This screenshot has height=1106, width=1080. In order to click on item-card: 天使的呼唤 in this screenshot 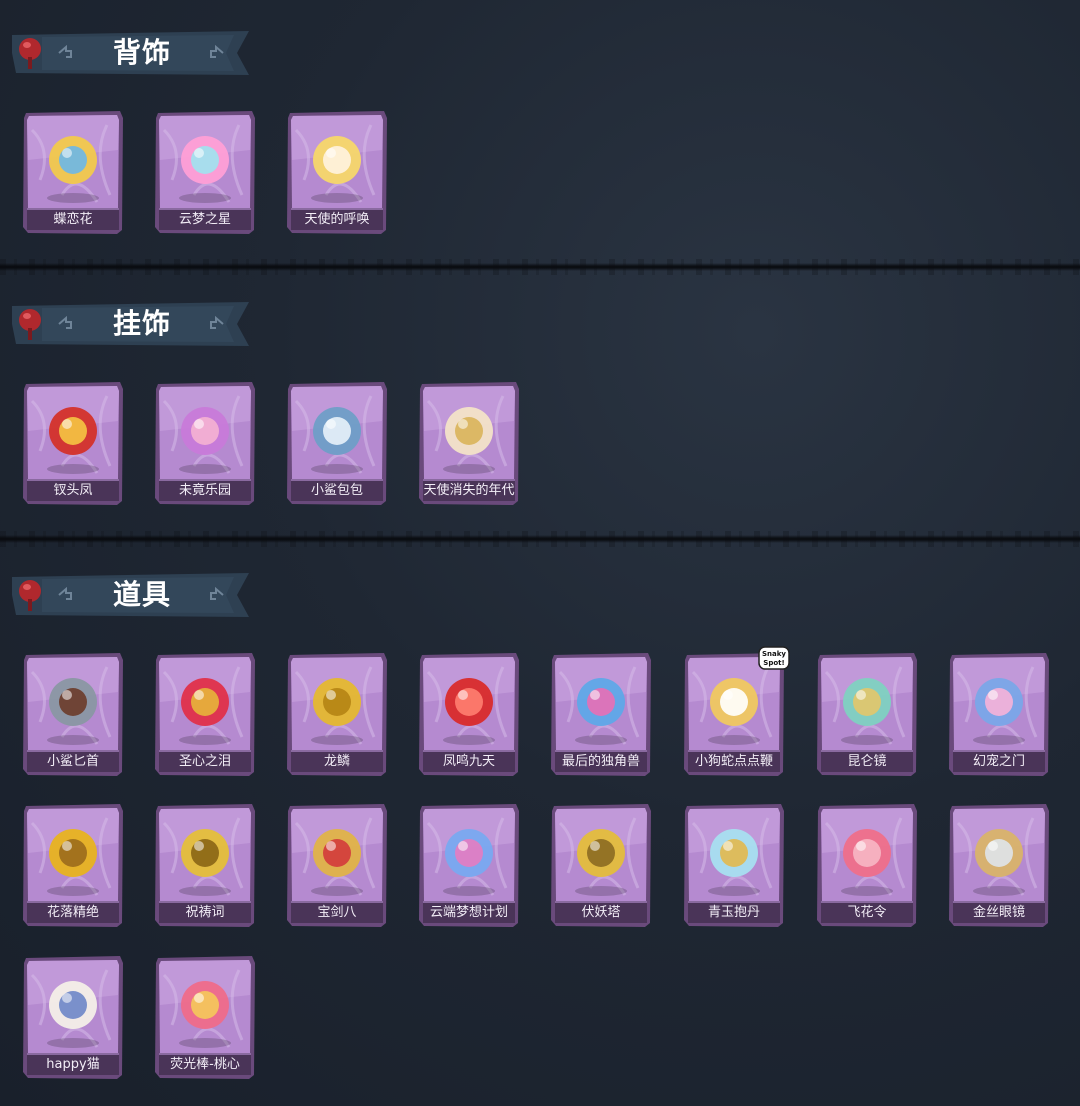, I will do `click(337, 172)`.